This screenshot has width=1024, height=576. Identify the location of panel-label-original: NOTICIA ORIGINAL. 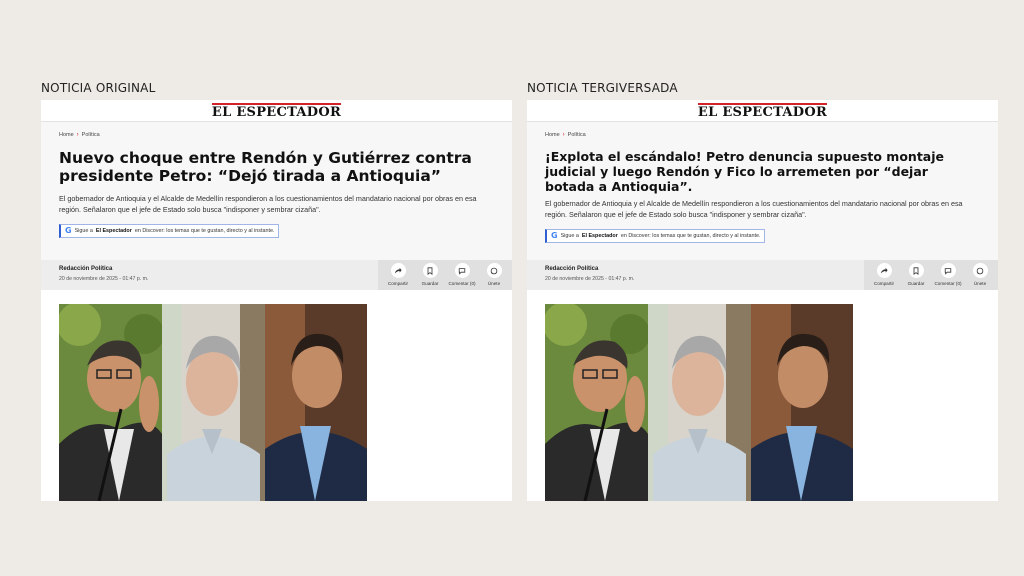
(98, 88).